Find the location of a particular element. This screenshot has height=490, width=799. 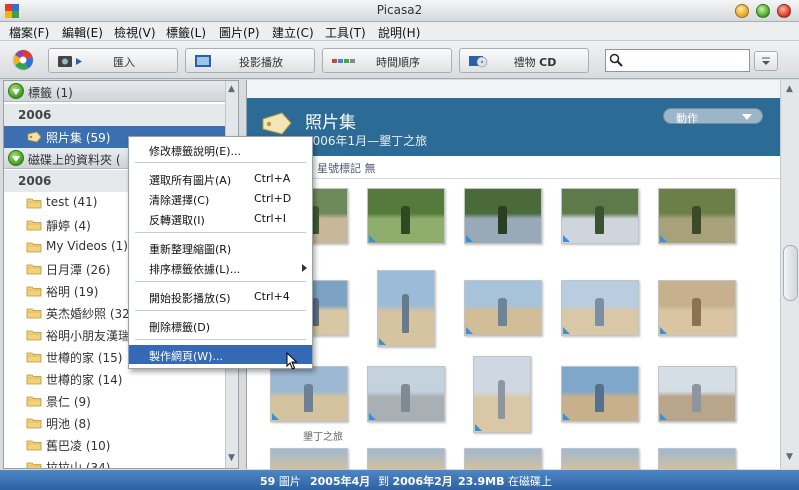

expand-folders-icon is located at coordinates (16, 158).